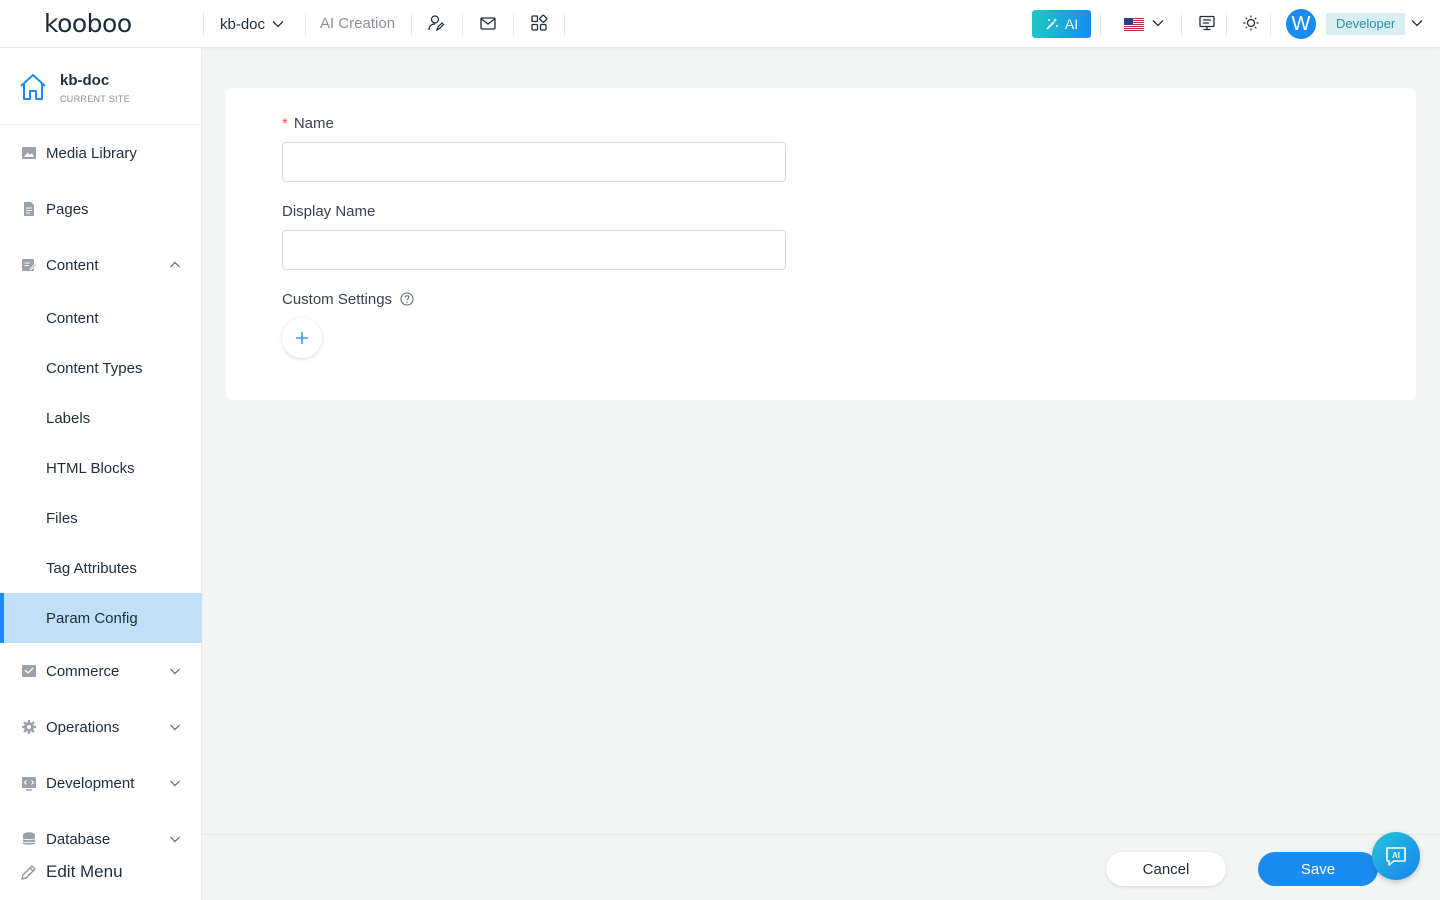  Describe the element at coordinates (285, 123) in the screenshot. I see `required-mark: *` at that location.